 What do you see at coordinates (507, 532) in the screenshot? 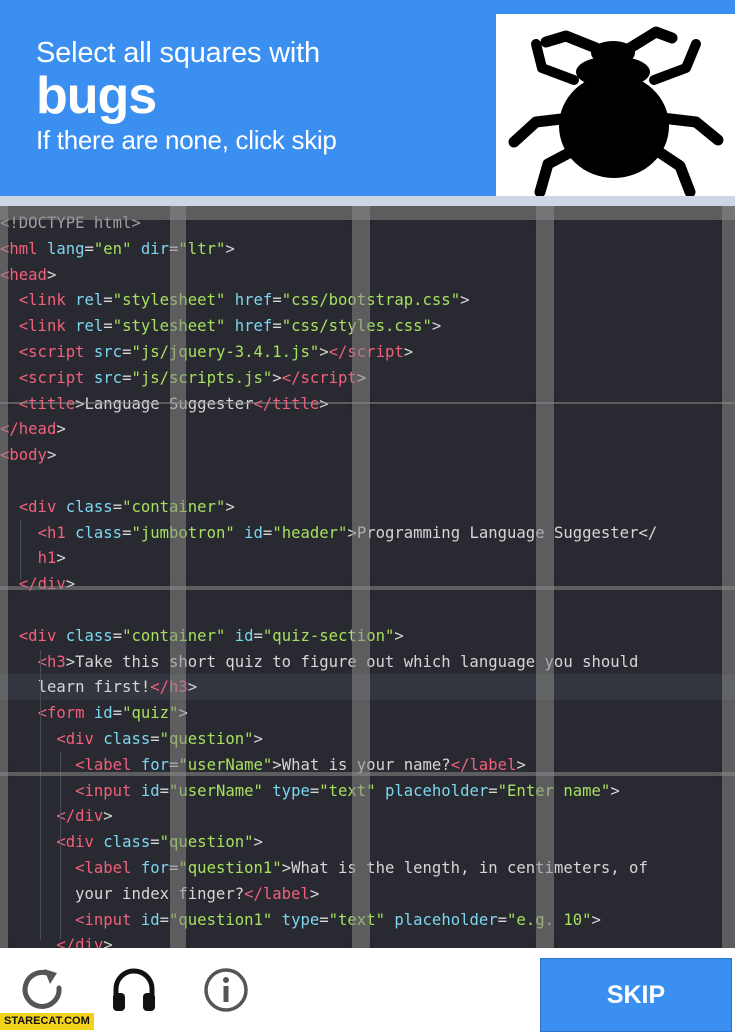
I see `code-token: Programming Language Suggester</` at bounding box center [507, 532].